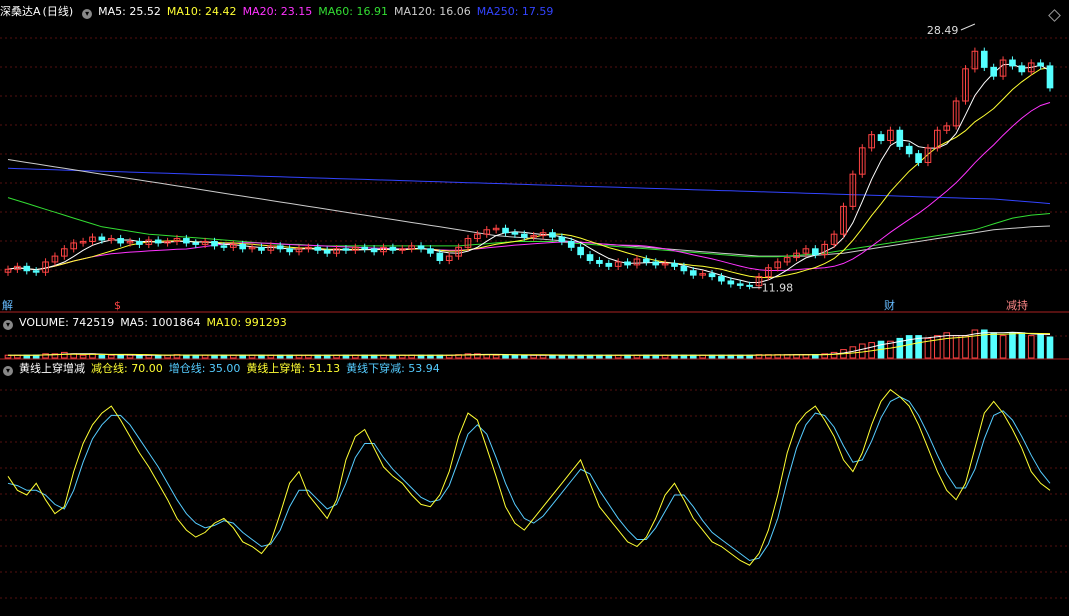 The image size is (1069, 616). Describe the element at coordinates (393, 368) in the screenshot. I see `indicator-legend-item-3: 黄线下穿减: 53.94` at that location.